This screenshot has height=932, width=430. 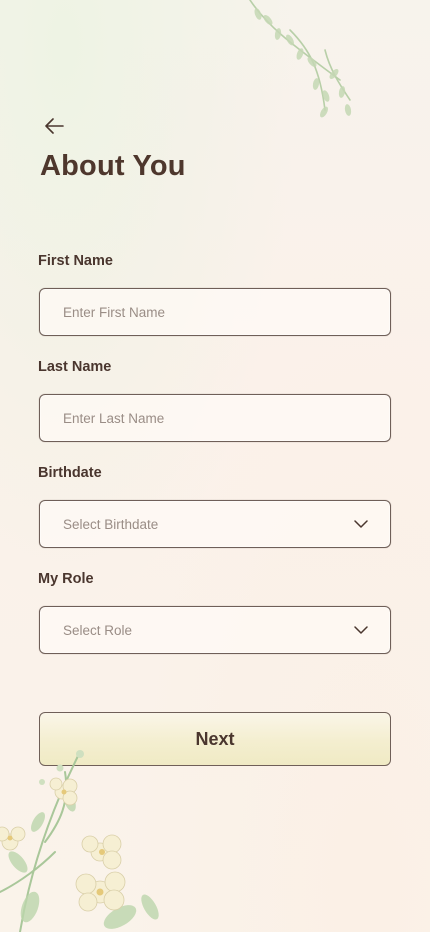 I want to click on birthdate-label: Birthdate, so click(x=70, y=473).